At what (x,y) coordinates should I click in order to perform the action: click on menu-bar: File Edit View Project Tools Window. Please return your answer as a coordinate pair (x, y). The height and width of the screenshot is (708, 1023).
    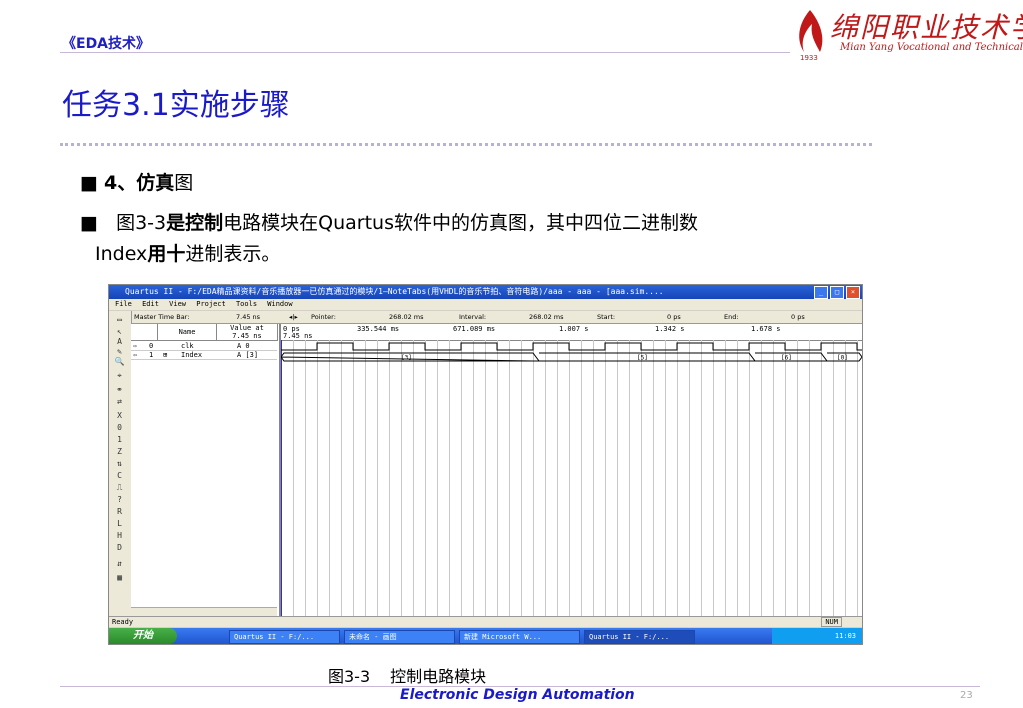
    Looking at the image, I should click on (485, 304).